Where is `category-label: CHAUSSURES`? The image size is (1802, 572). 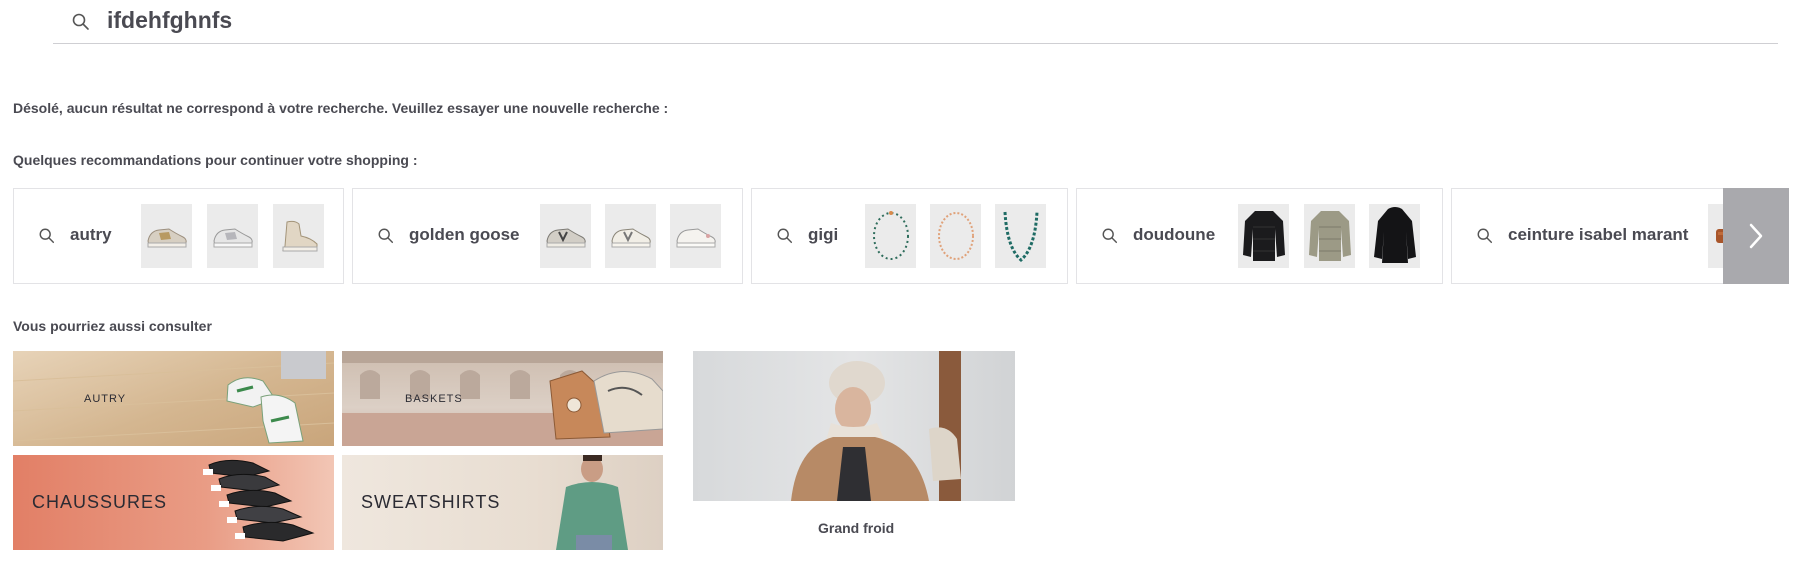
category-label: CHAUSSURES is located at coordinates (100, 502).